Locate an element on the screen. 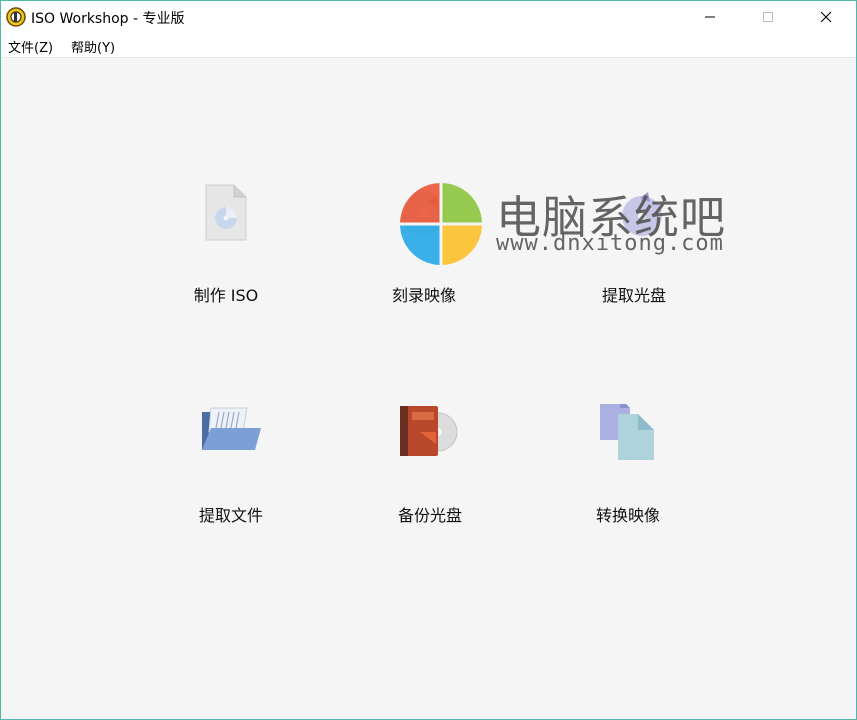 This screenshot has height=720, width=857. close-icon is located at coordinates (826, 17).